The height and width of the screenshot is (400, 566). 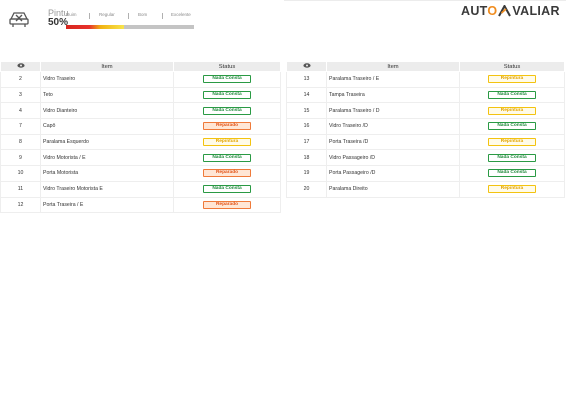 I want to click on table-row: 8 Paralama Esquerdo Repintura, so click(x=140, y=142).